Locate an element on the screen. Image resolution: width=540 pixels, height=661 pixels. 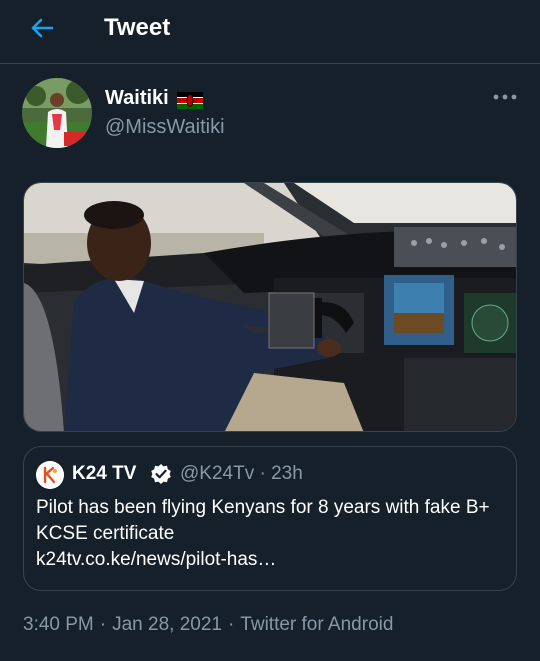
quoted-avatar is located at coordinates (50, 475).